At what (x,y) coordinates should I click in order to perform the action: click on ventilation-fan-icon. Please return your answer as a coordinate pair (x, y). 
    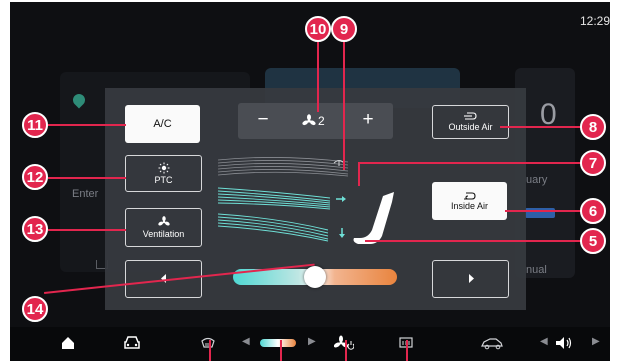
    Looking at the image, I should click on (163, 221).